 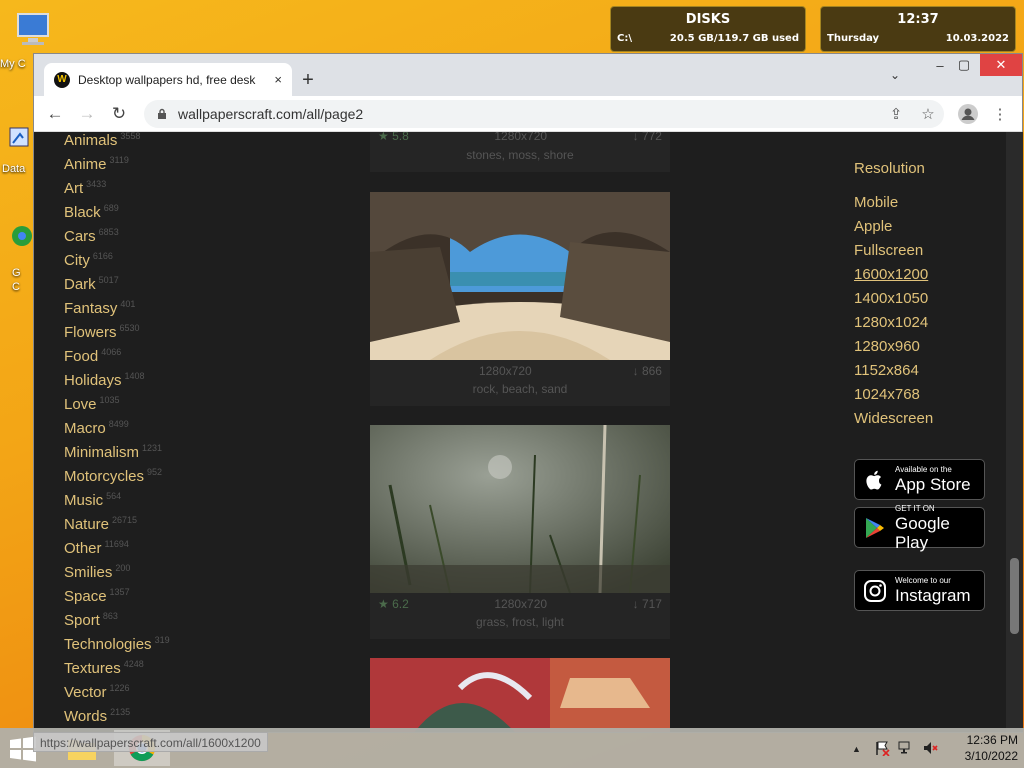 I want to click on category-count: 8499, so click(x=118, y=424).